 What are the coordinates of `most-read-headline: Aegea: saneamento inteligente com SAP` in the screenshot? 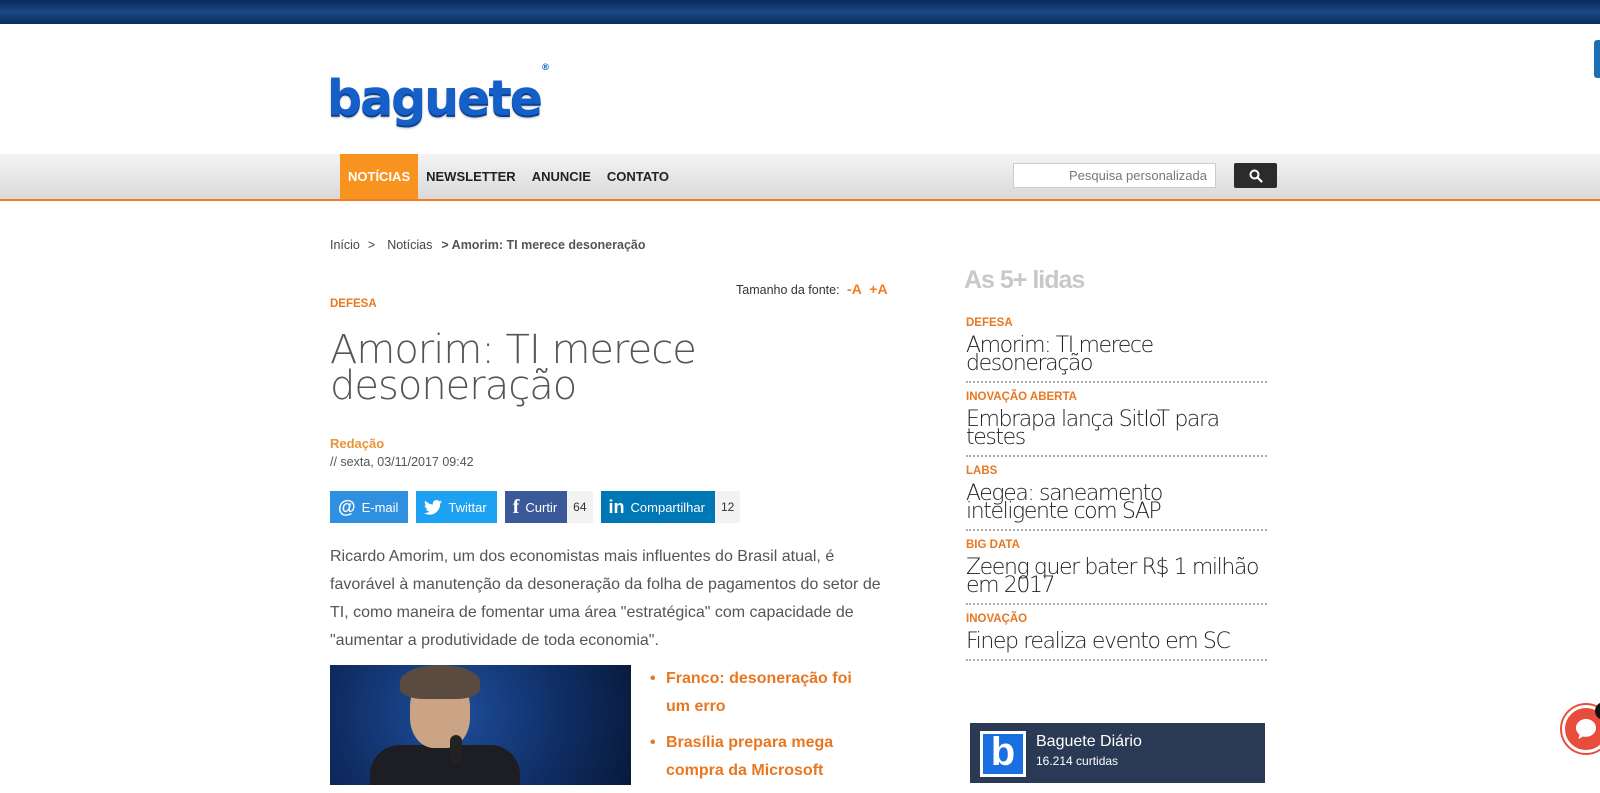 It's located at (1116, 503).